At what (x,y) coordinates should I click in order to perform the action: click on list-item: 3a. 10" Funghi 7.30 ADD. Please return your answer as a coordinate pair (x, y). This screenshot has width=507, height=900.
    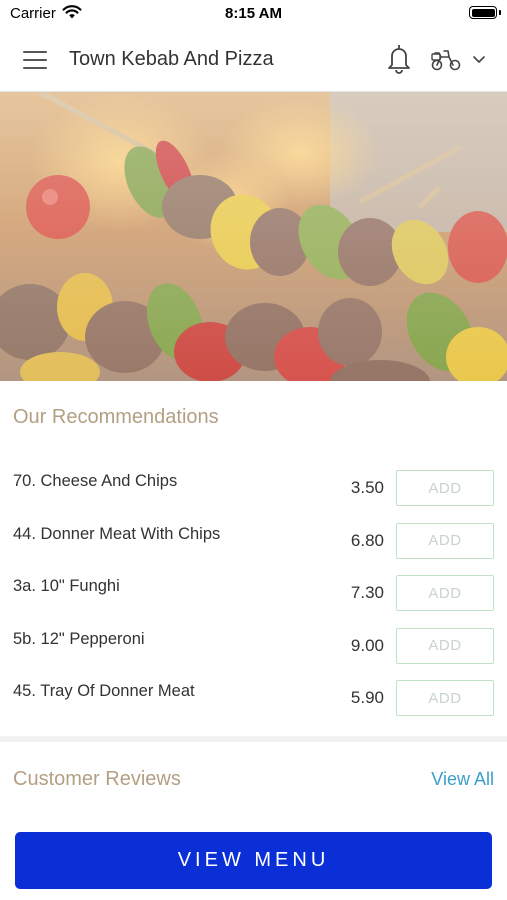
    Looking at the image, I should click on (253, 591).